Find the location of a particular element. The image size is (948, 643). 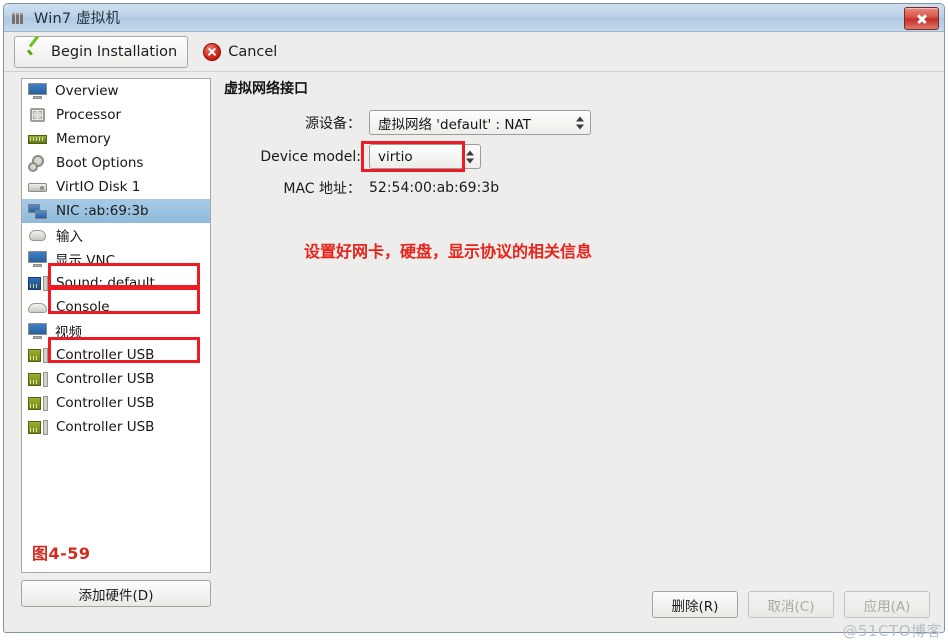

network-card-icon is located at coordinates (38, 211).